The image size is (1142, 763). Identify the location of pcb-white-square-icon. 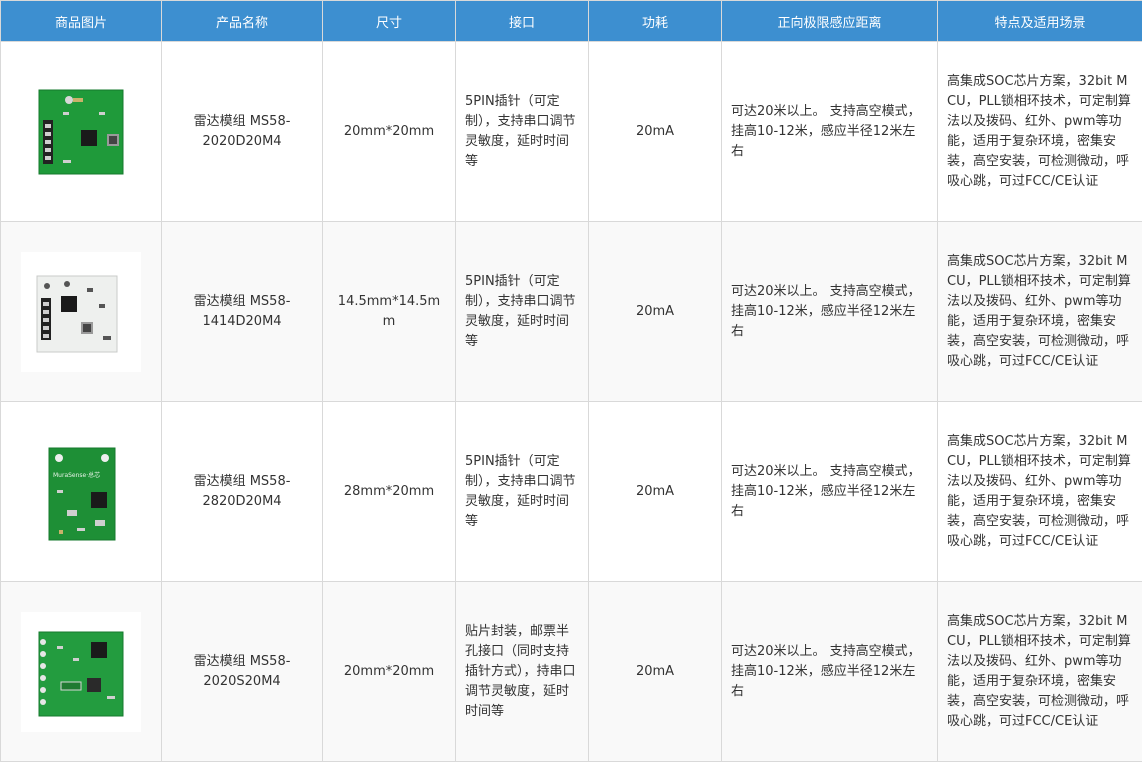
(77, 313).